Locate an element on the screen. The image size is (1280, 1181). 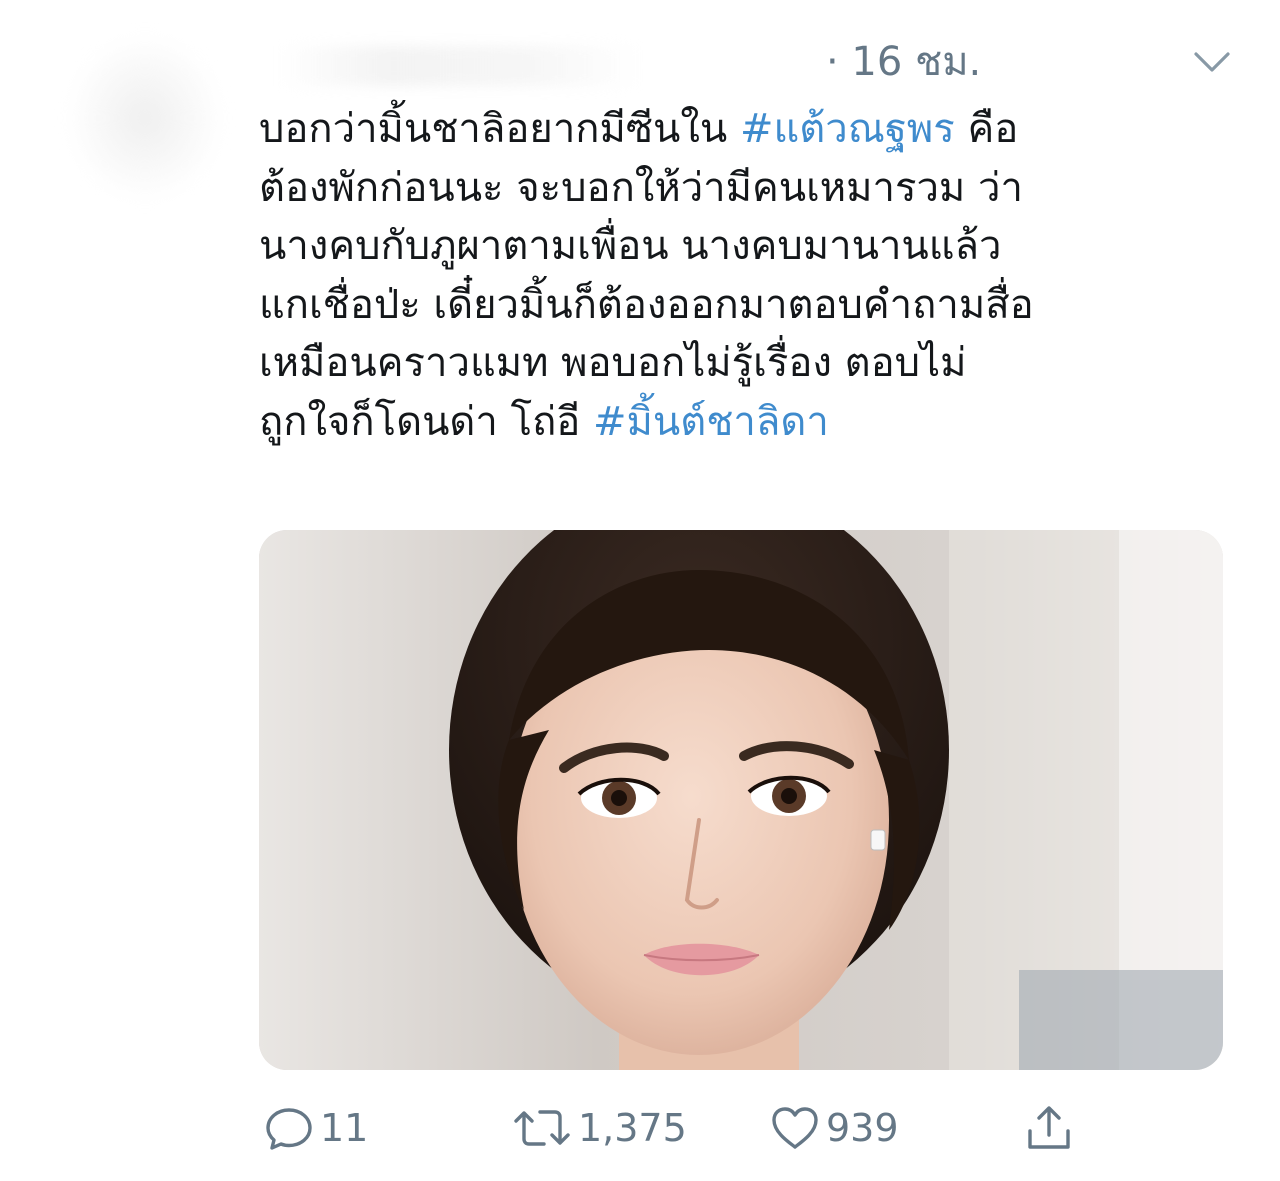
blurred-author-name is located at coordinates (460, 66).